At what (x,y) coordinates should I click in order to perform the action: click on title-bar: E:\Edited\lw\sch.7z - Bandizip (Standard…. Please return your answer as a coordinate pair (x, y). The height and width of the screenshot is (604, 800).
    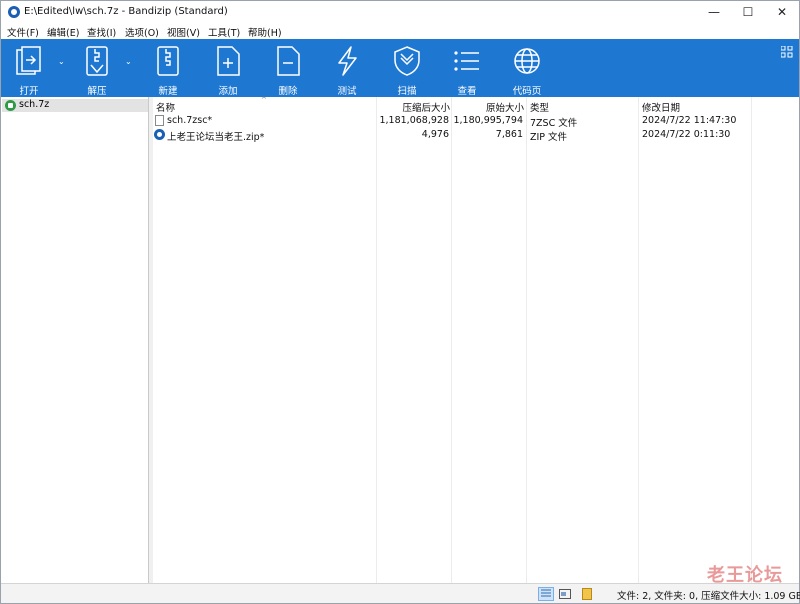
    Looking at the image, I should click on (400, 12).